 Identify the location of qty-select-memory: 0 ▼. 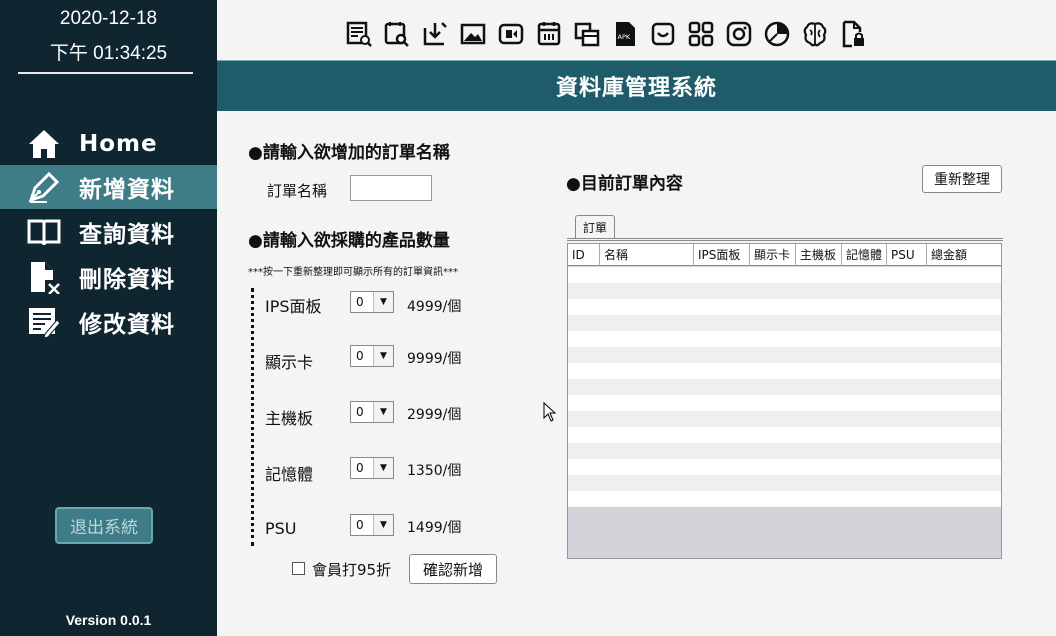
(372, 468).